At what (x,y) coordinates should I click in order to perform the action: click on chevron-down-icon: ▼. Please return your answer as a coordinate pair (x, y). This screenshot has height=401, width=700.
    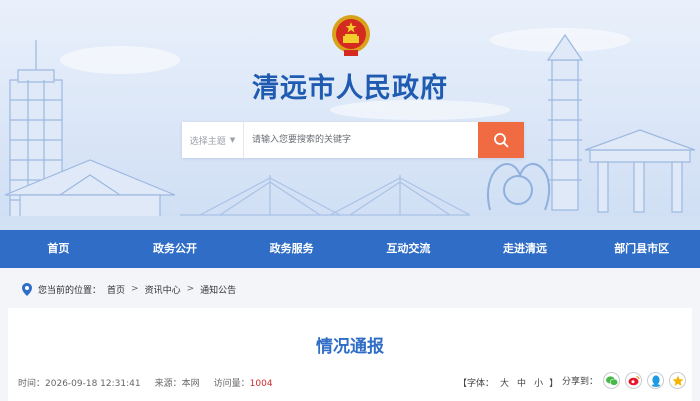
    Looking at the image, I should click on (232, 140).